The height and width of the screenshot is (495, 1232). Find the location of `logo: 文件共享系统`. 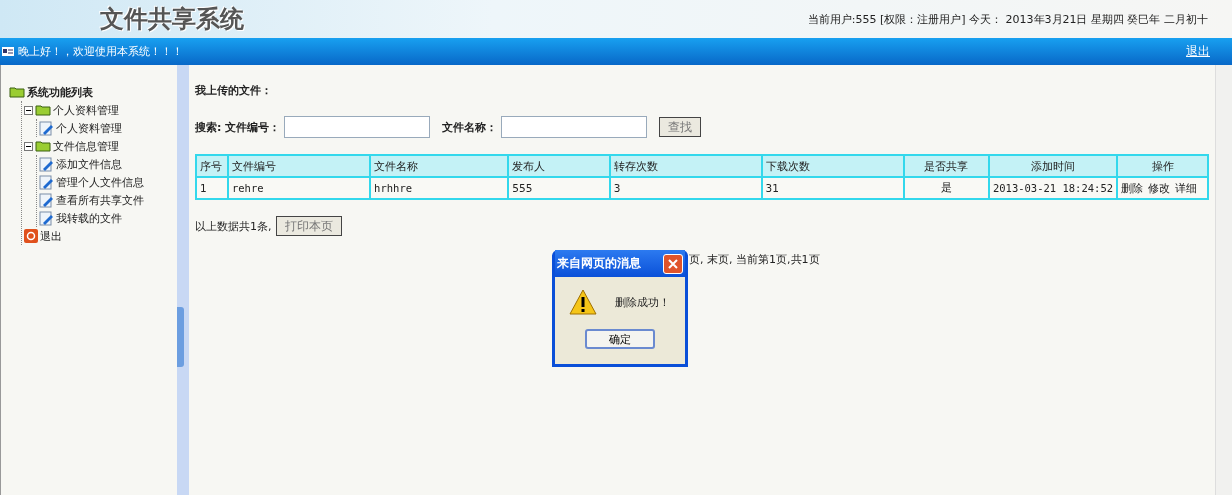

logo: 文件共享系统 is located at coordinates (172, 19).